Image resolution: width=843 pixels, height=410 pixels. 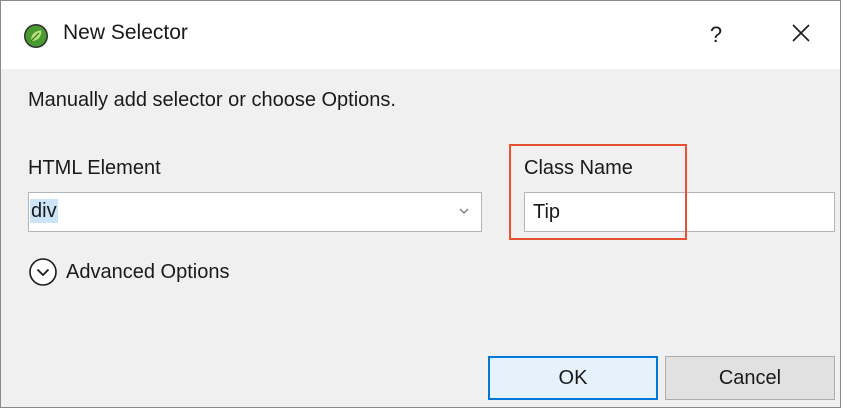 What do you see at coordinates (679, 212) in the screenshot?
I see `class-name-input` at bounding box center [679, 212].